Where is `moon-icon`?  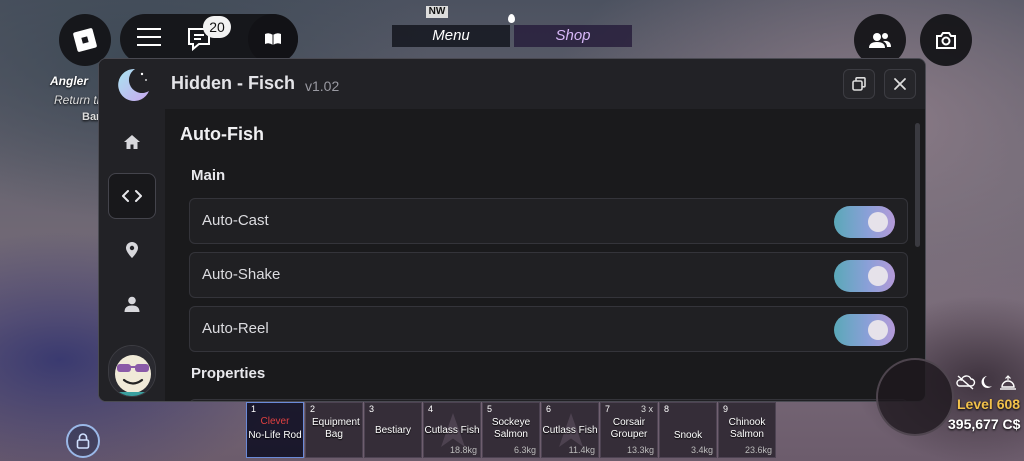
moon-icon is located at coordinates (986, 382).